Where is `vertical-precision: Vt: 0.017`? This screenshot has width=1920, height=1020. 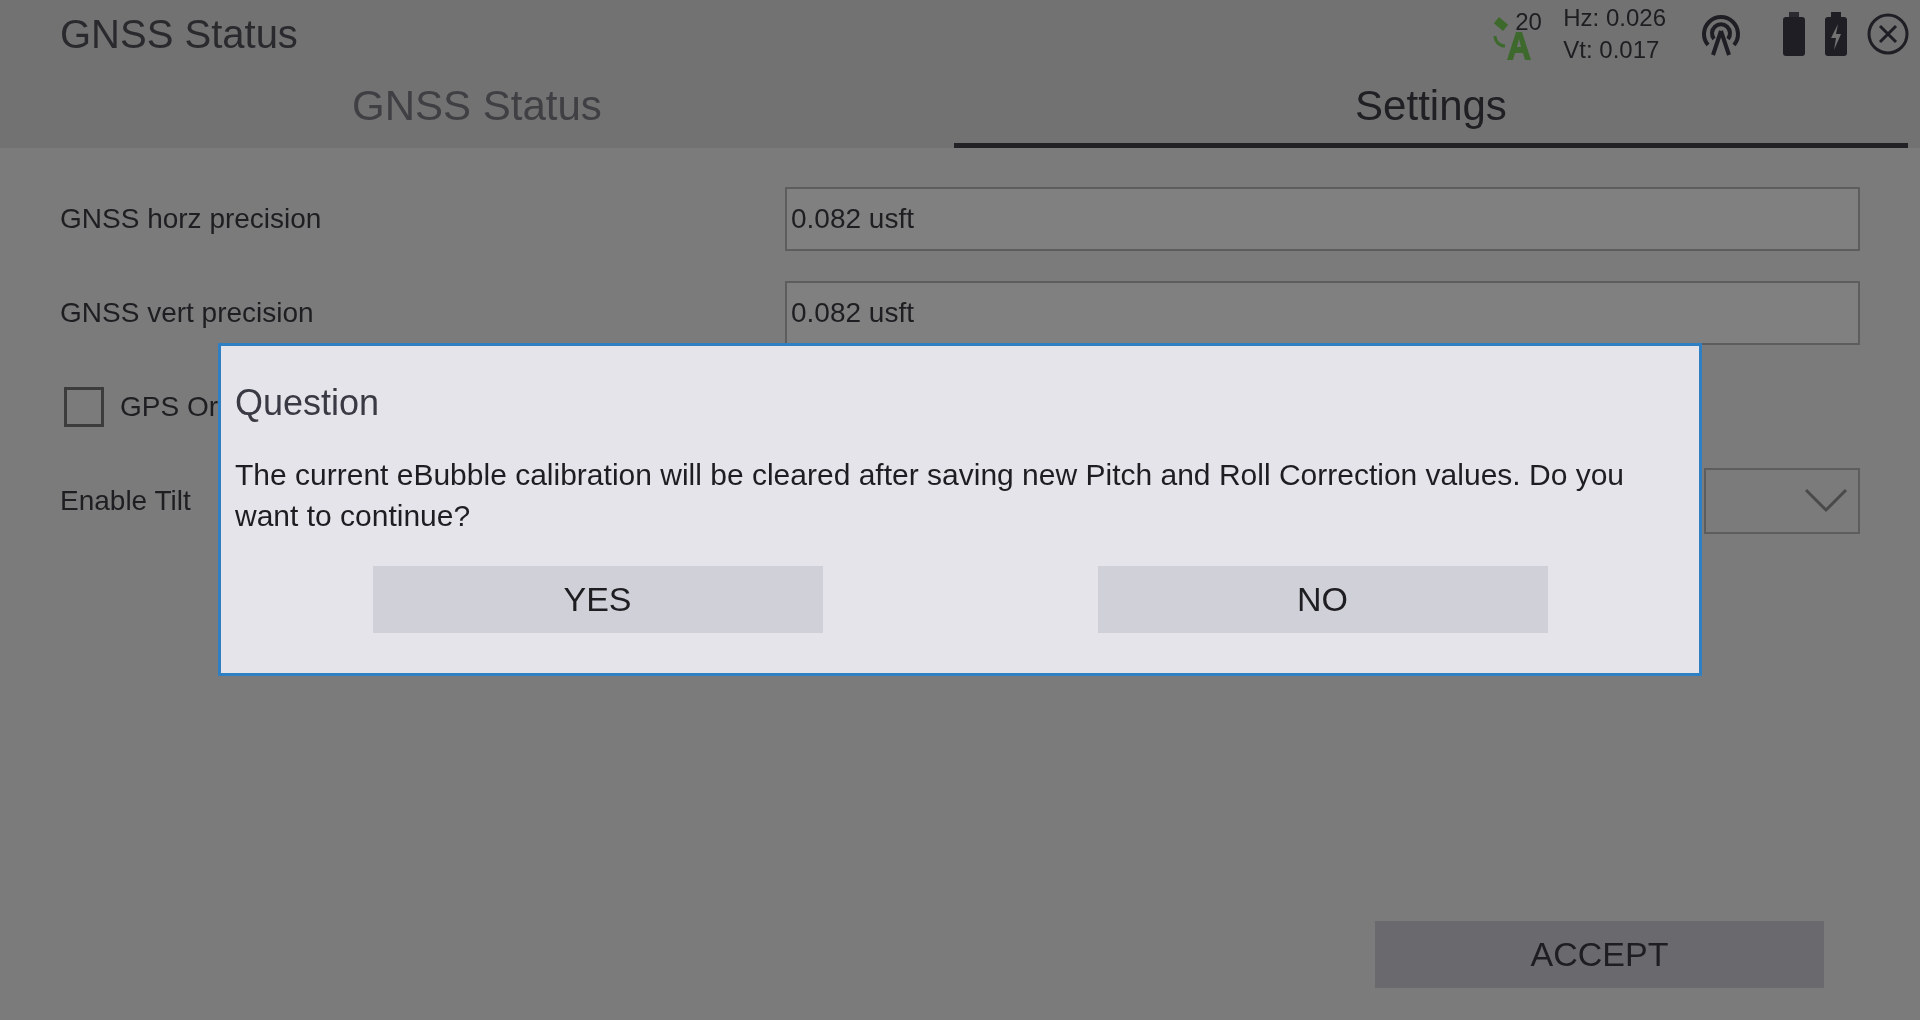 vertical-precision: Vt: 0.017 is located at coordinates (1612, 50).